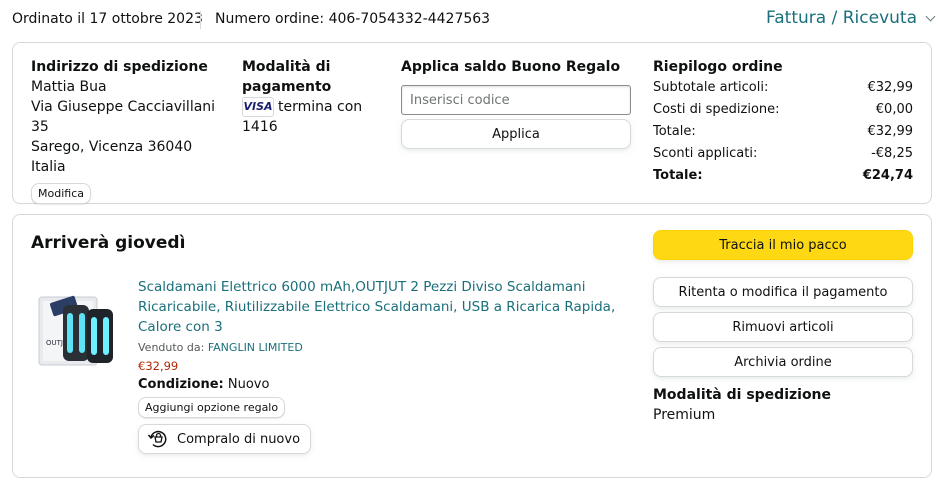  Describe the element at coordinates (511, 67) in the screenshot. I see `gift-card-title: Applica saldo Buono Regalo` at that location.